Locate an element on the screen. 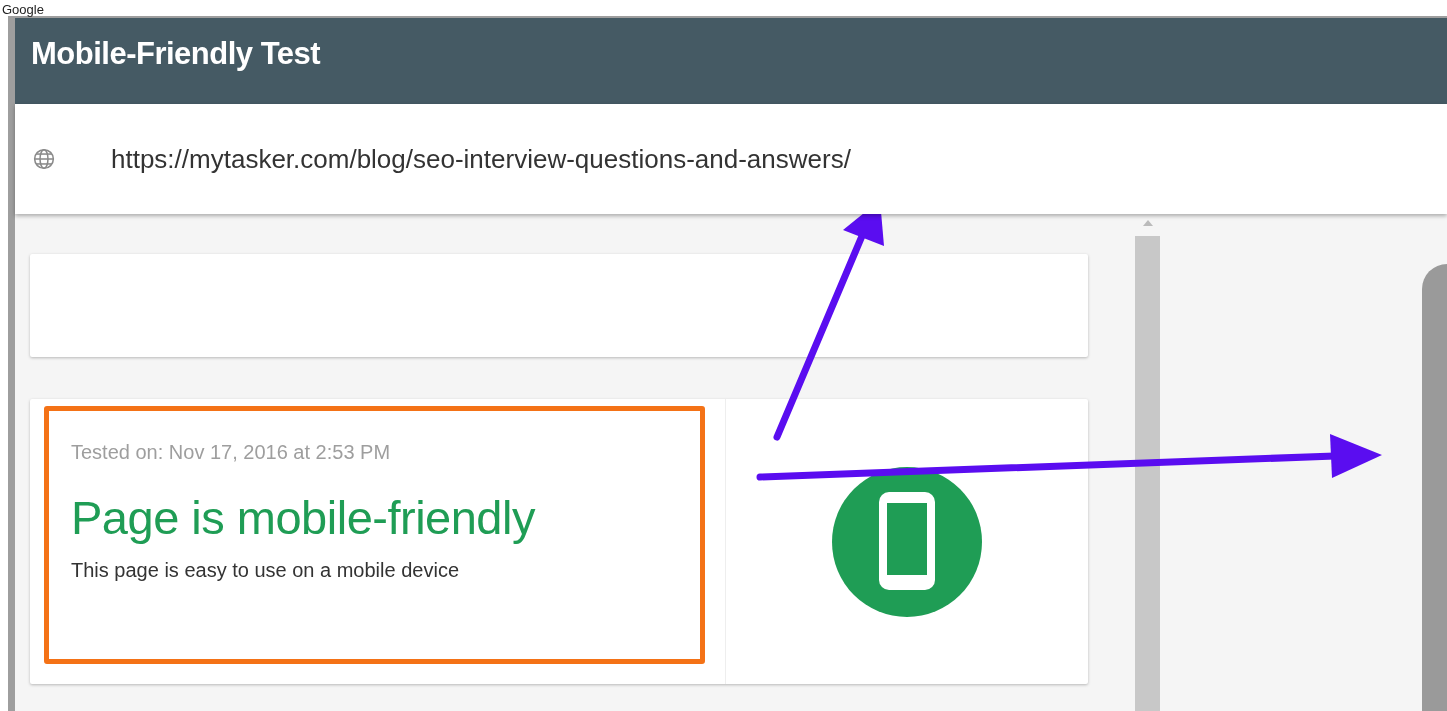  url-field: https://mytasker.com/blog/seo-interview-questions-and-answers/ is located at coordinates (661, 159).